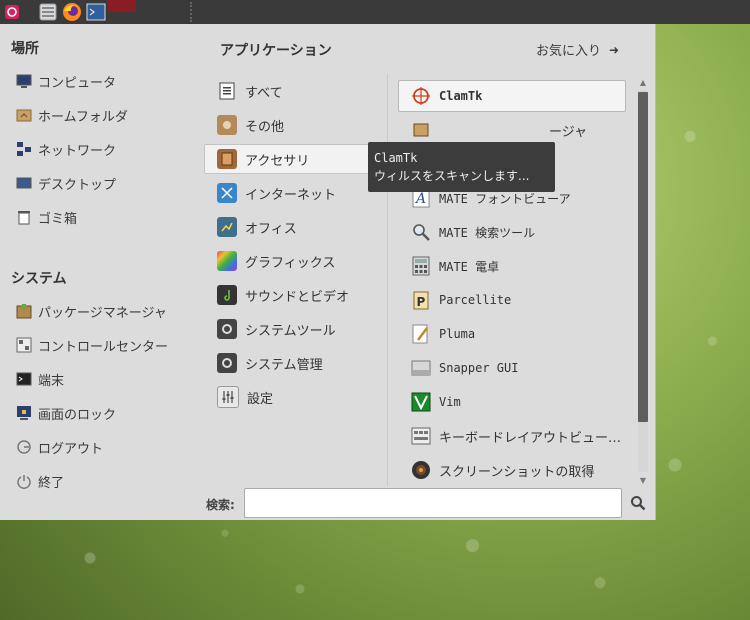 This screenshot has width=750, height=620. I want to click on screenshot-icon, so click(421, 470).